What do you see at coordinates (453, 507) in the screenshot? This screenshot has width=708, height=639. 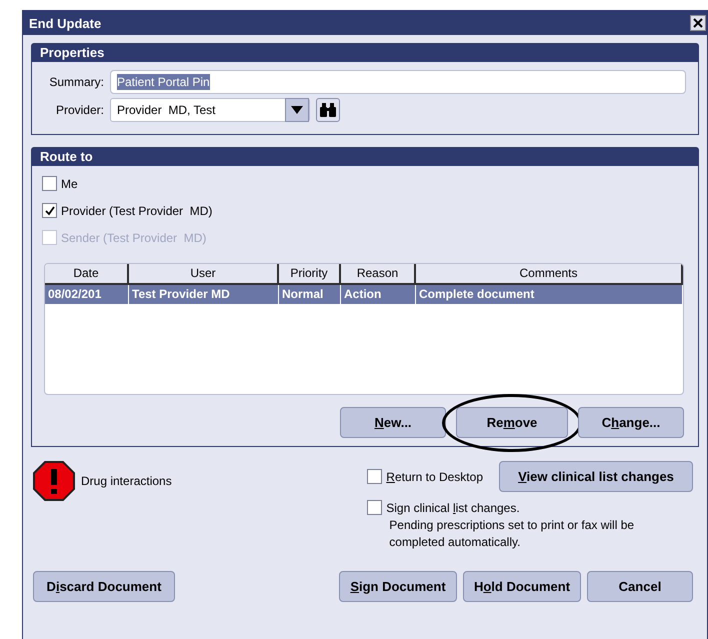 I see `checkbox-label: Sign clinical list changes.` at bounding box center [453, 507].